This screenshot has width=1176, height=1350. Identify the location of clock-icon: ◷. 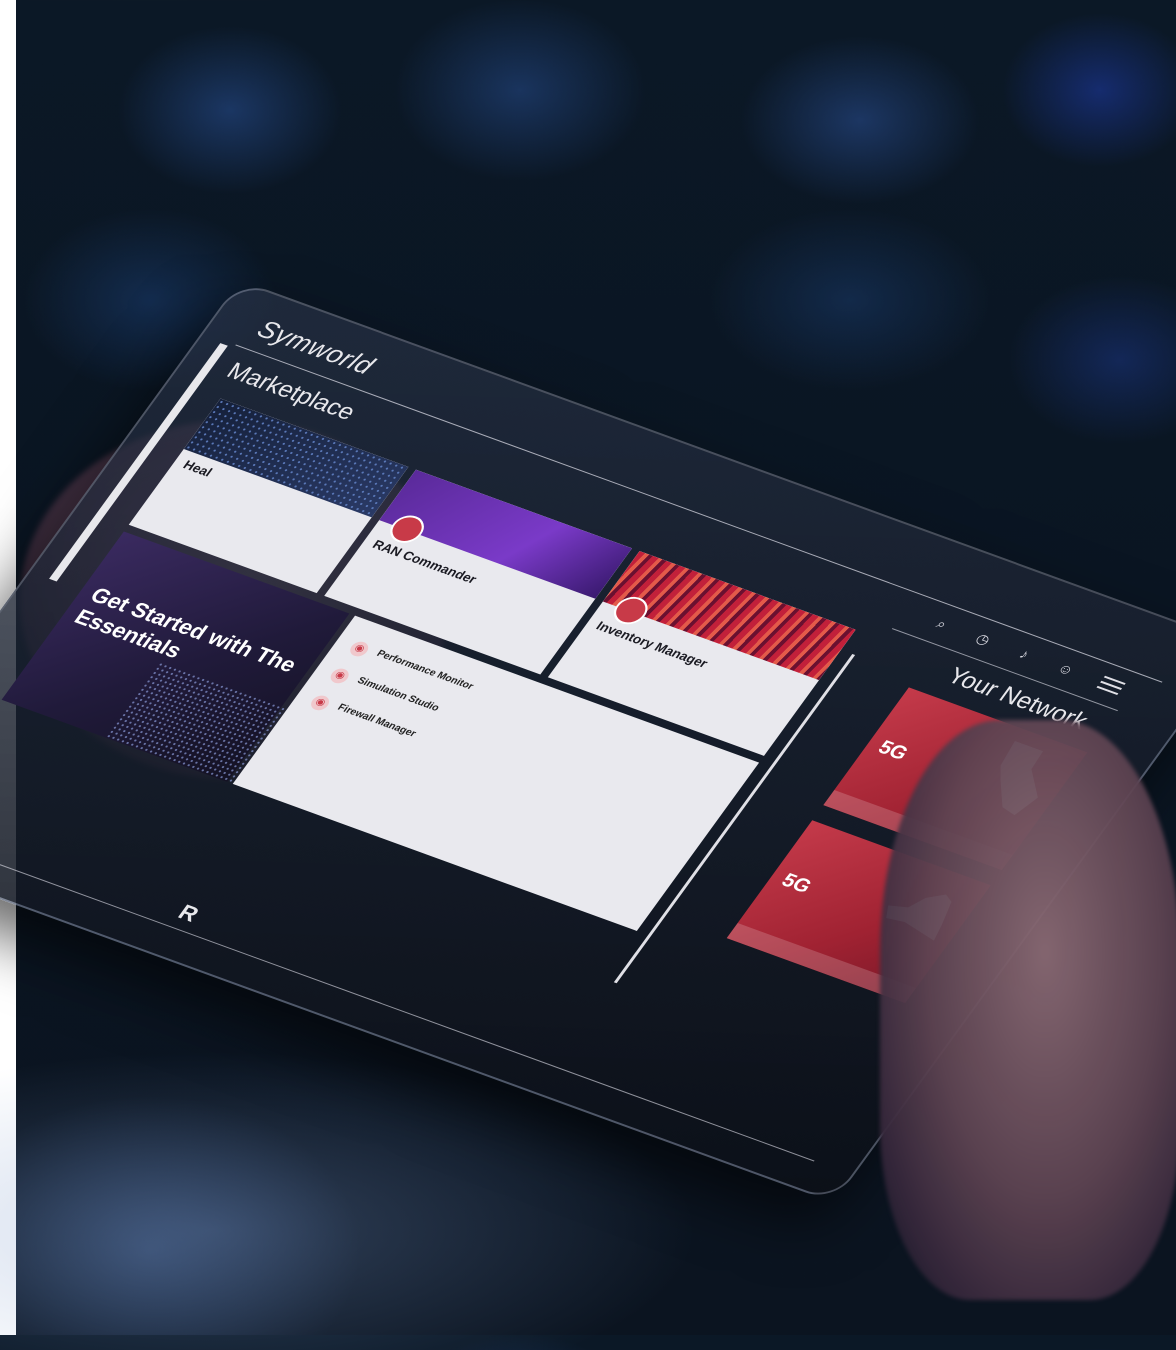
(983, 638).